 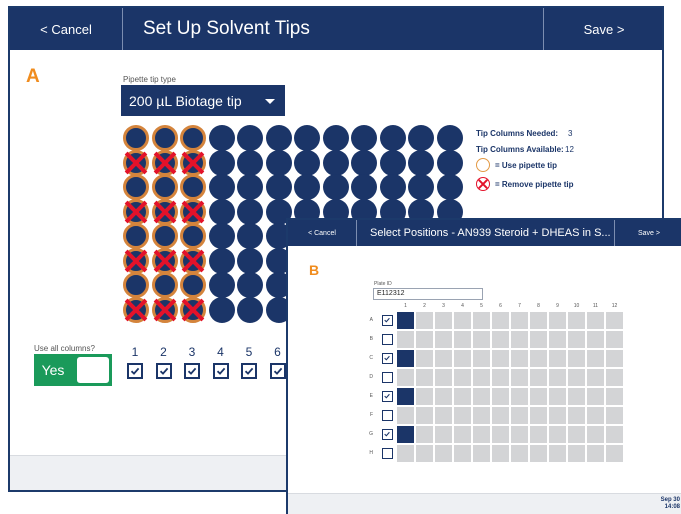 I want to click on save-button: Save >, so click(x=648, y=233).